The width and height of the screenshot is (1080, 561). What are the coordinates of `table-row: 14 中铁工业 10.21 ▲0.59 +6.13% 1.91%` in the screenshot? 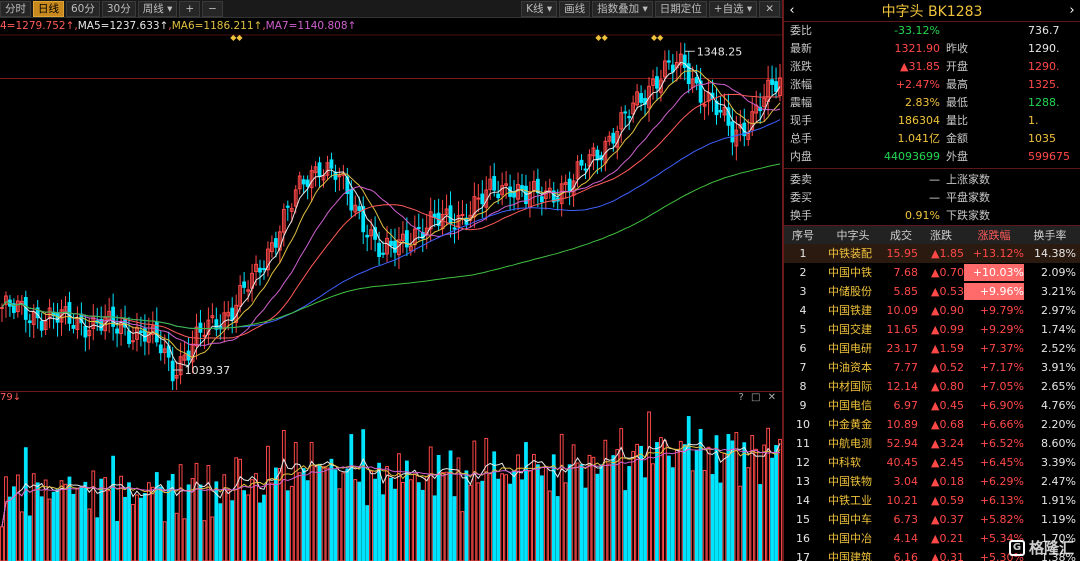 It's located at (932, 500).